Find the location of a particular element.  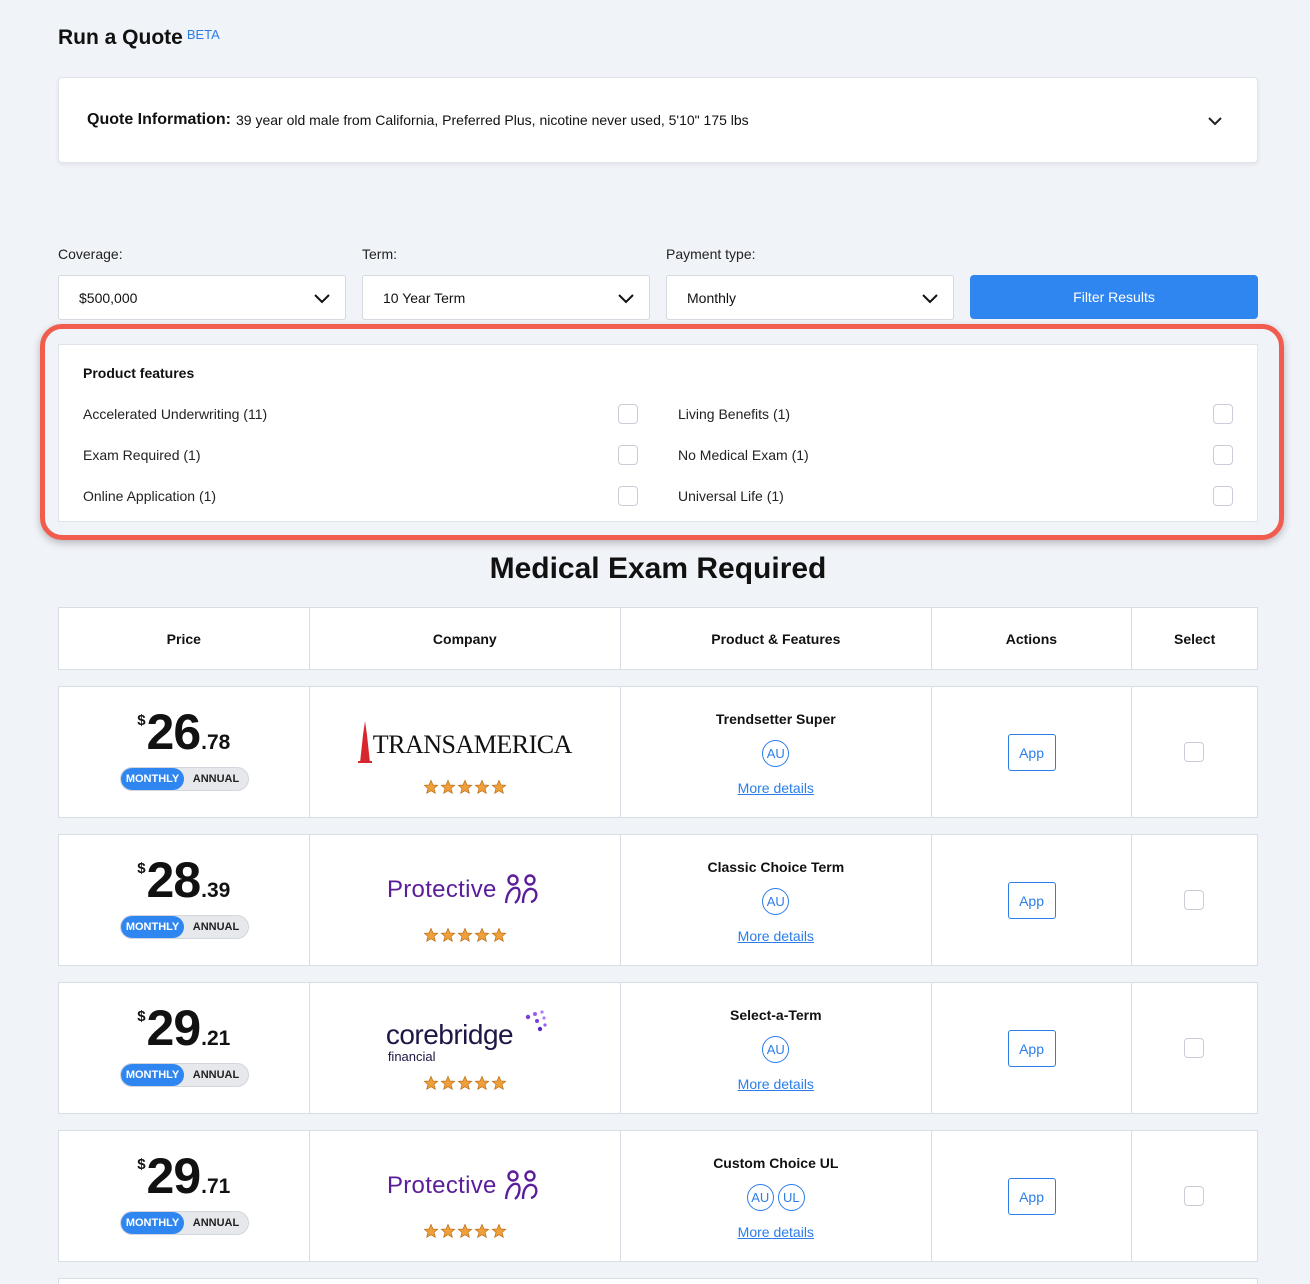

company-cell: TRANSAMERICA is located at coordinates (466, 752).